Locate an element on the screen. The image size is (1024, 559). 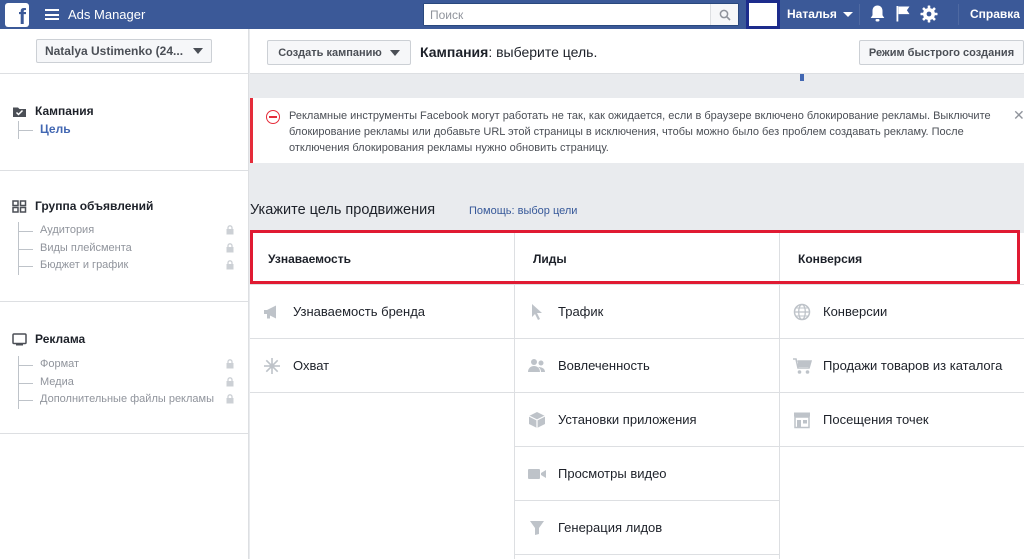
objective-engagement: Вовлеченность is located at coordinates (647, 366).